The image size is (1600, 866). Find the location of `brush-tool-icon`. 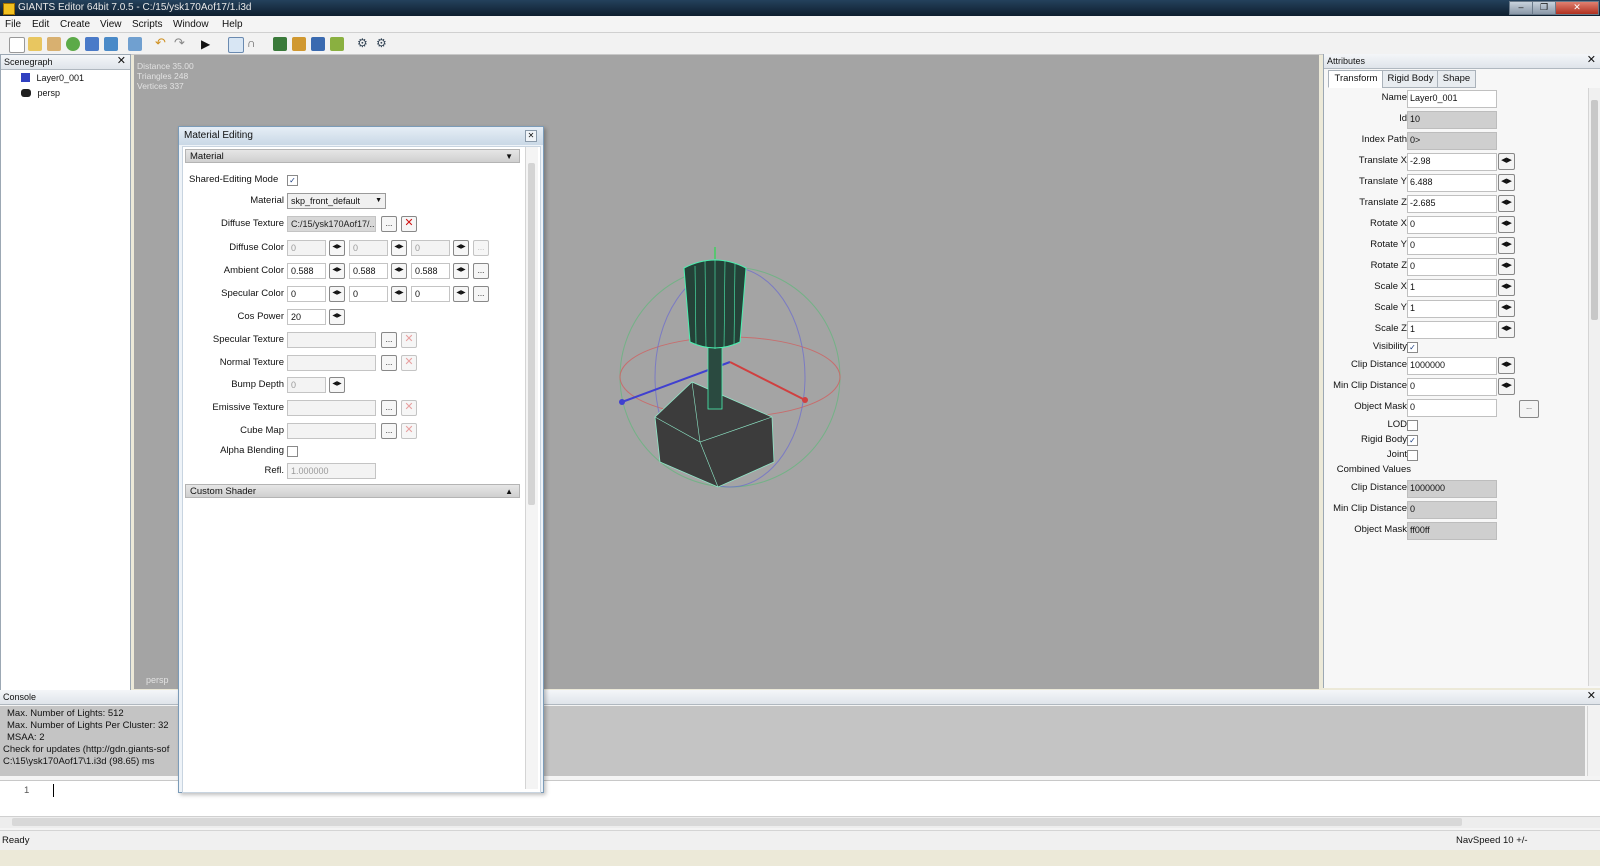

brush-tool-icon is located at coordinates (337, 44).